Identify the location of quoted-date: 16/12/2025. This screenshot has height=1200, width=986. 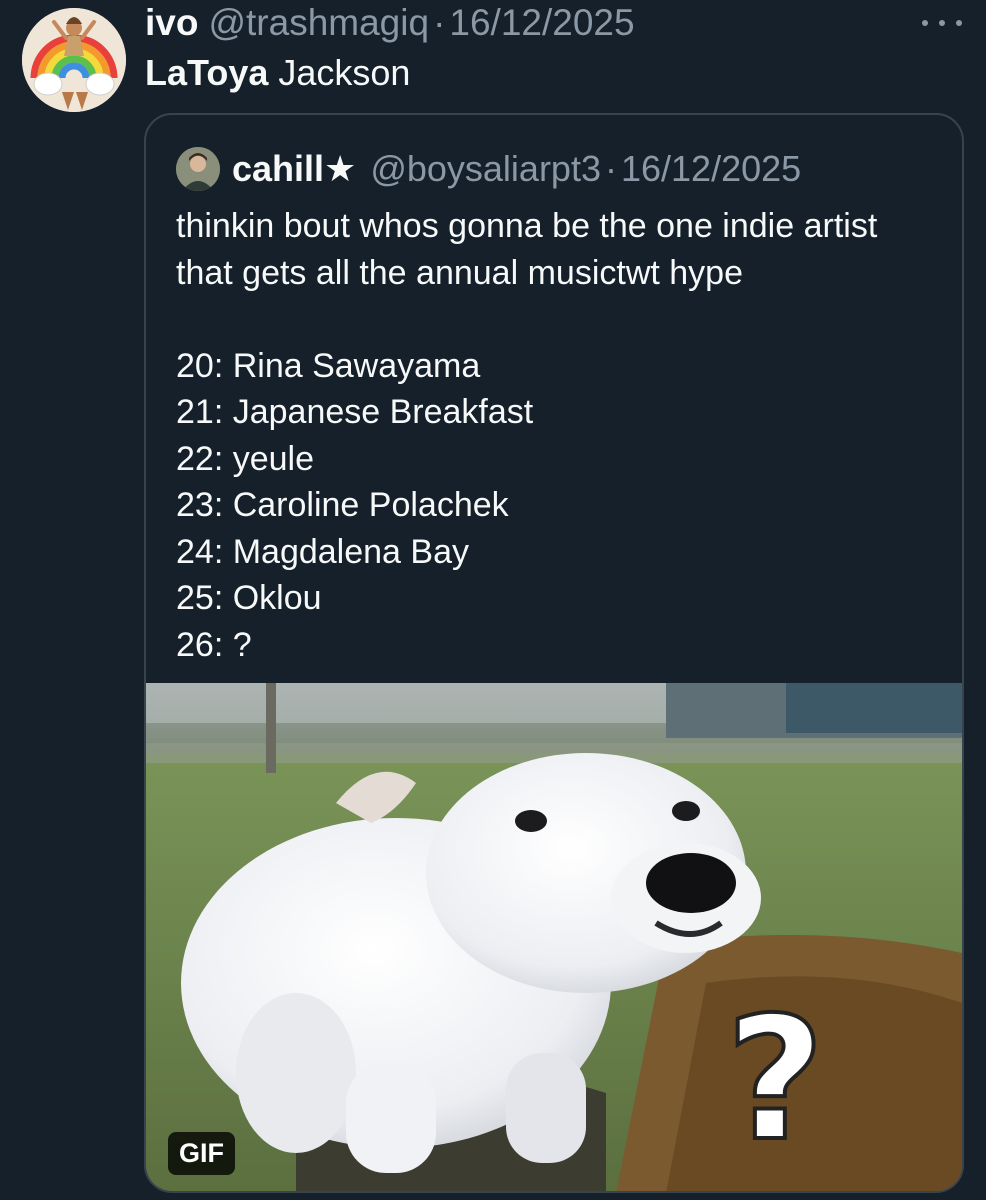
(711, 169).